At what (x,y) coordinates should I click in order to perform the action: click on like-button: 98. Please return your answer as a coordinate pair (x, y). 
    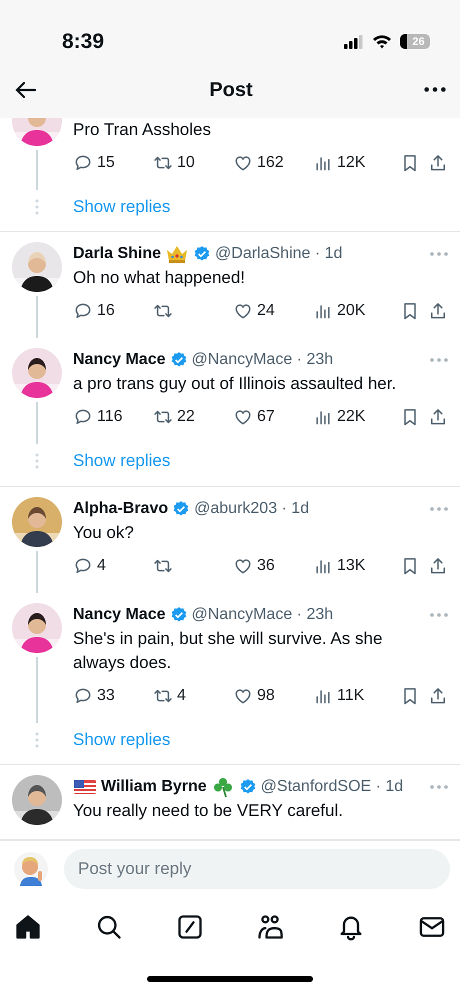
    Looking at the image, I should click on (273, 696).